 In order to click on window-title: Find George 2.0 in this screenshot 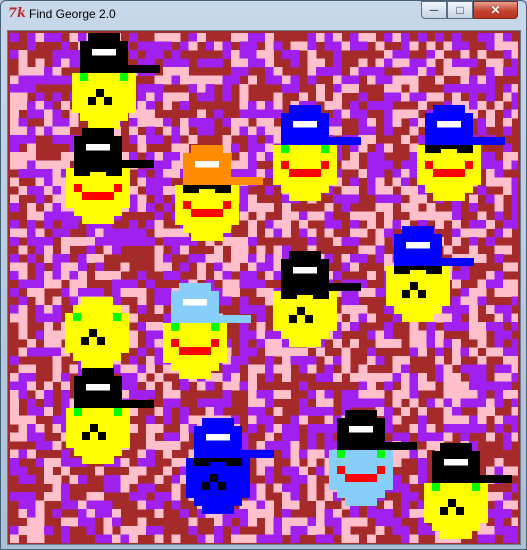, I will do `click(72, 14)`.